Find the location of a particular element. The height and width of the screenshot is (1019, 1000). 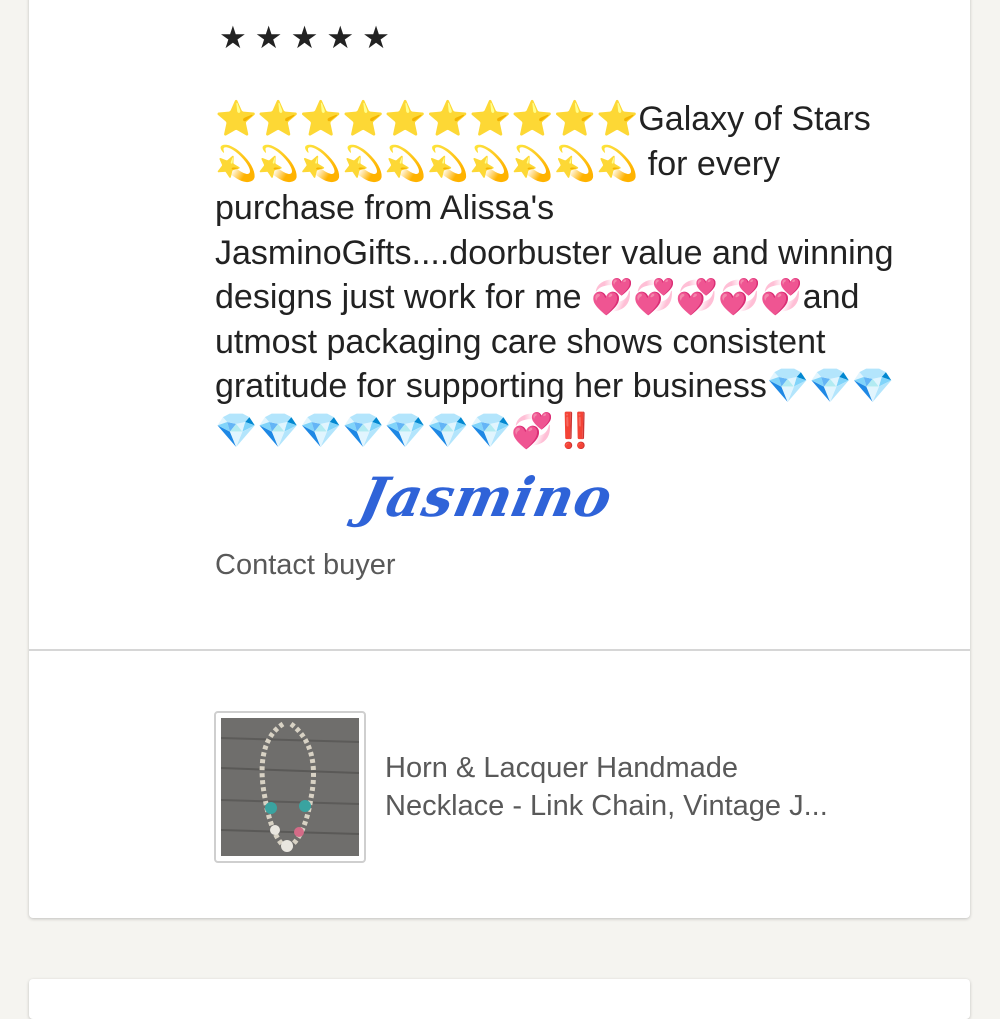

contact-buyer-link: Contact buyer is located at coordinates (305, 565).